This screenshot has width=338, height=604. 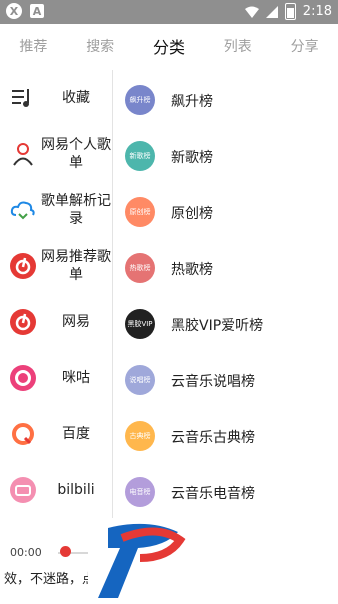 What do you see at coordinates (65, 551) in the screenshot?
I see `progress-thumb` at bounding box center [65, 551].